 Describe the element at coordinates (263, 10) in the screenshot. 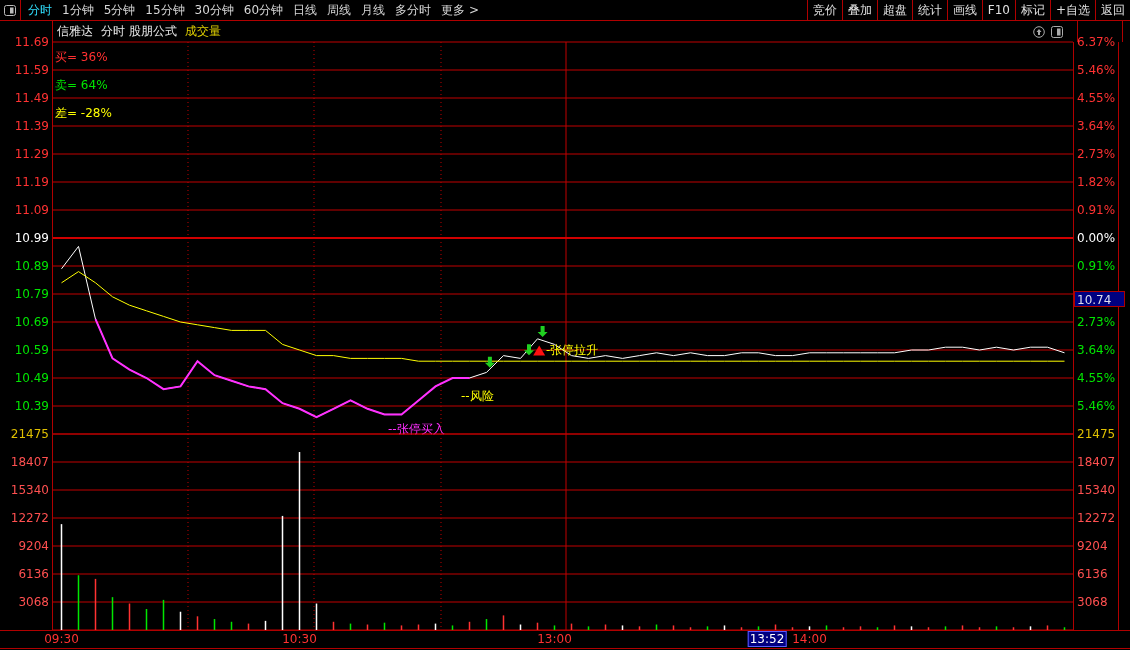

I see `period-tab: 60分钟` at that location.